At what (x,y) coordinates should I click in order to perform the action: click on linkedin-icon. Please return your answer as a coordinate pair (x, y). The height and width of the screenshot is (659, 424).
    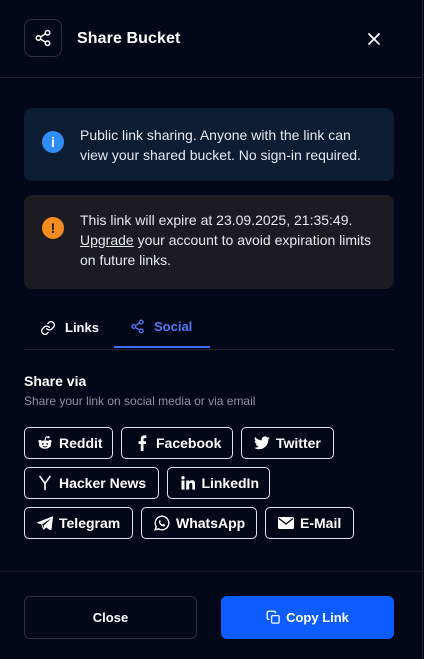
    Looking at the image, I should click on (187, 483).